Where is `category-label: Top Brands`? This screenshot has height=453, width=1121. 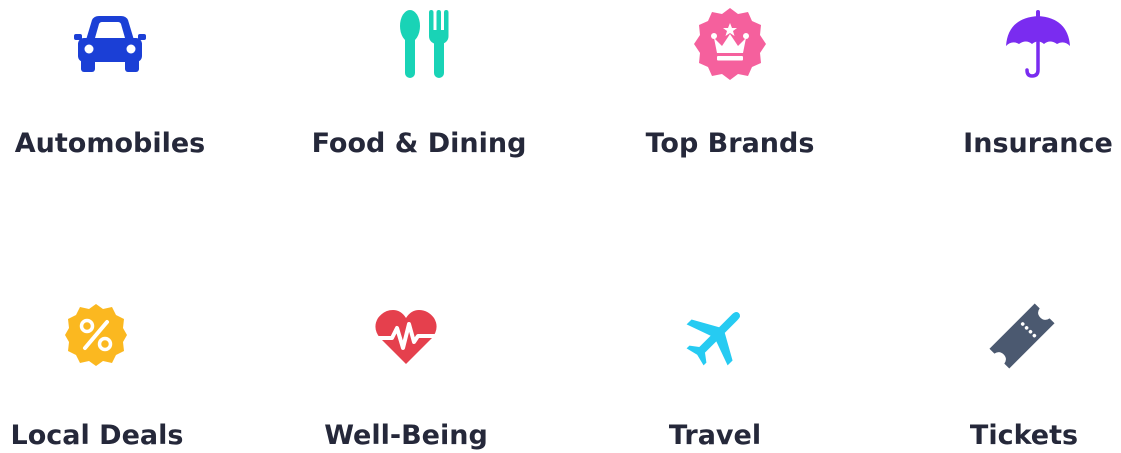
category-label: Top Brands is located at coordinates (730, 143).